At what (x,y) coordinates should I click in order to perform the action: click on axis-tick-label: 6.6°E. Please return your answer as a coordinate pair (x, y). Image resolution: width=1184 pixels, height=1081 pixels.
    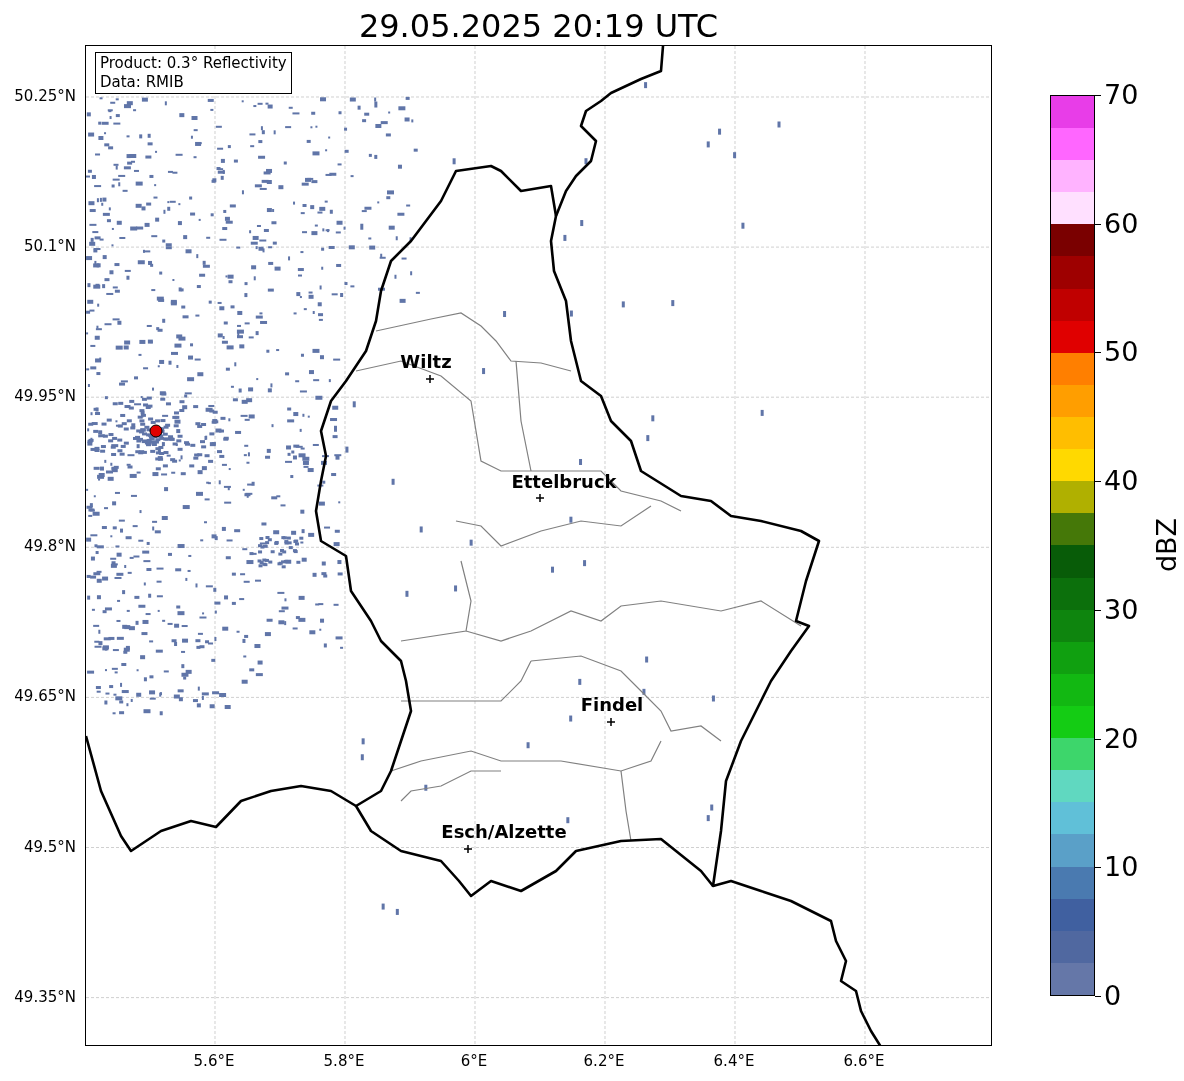
    Looking at the image, I should click on (864, 1061).